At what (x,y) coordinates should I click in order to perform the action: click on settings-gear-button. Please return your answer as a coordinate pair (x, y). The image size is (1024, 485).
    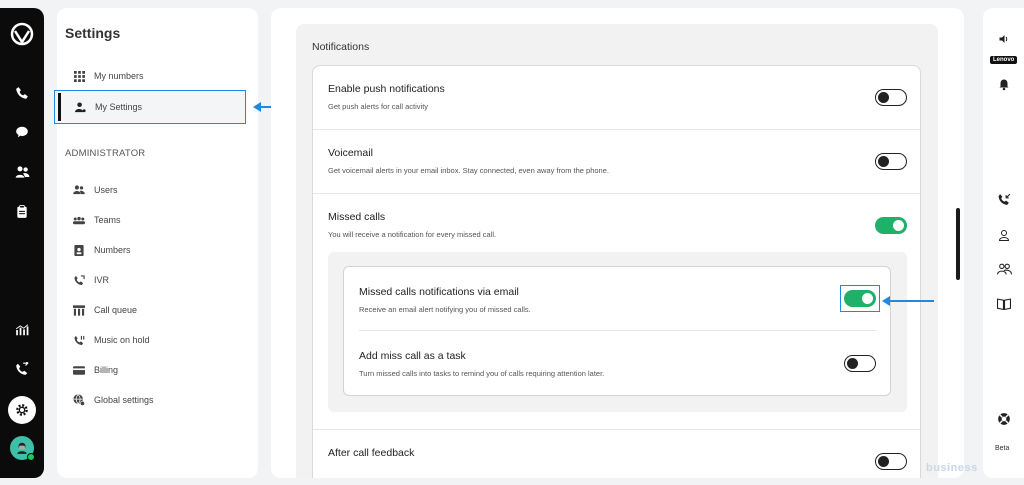
    Looking at the image, I should click on (22, 410).